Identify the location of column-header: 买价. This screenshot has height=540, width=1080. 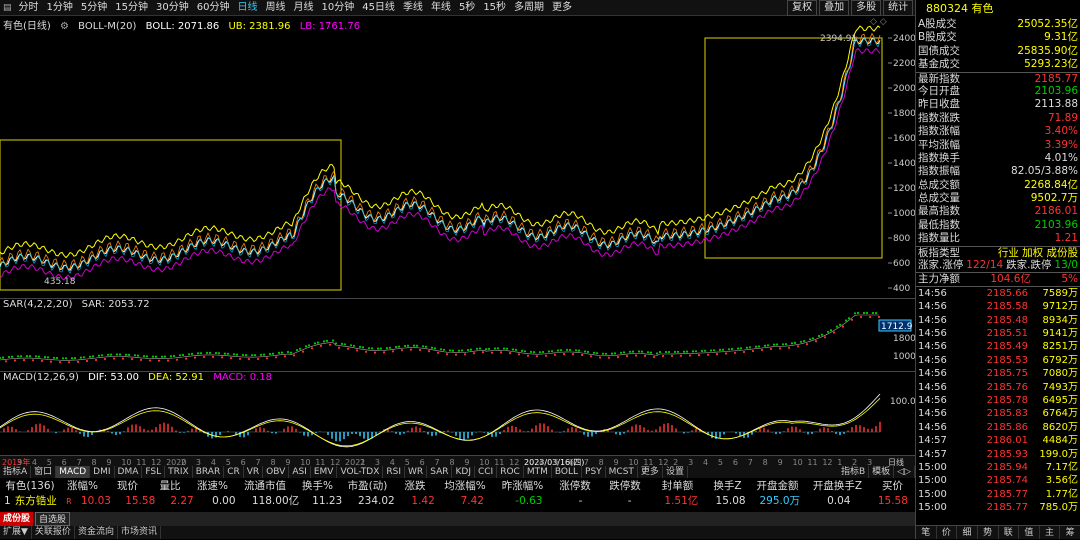
(892, 486).